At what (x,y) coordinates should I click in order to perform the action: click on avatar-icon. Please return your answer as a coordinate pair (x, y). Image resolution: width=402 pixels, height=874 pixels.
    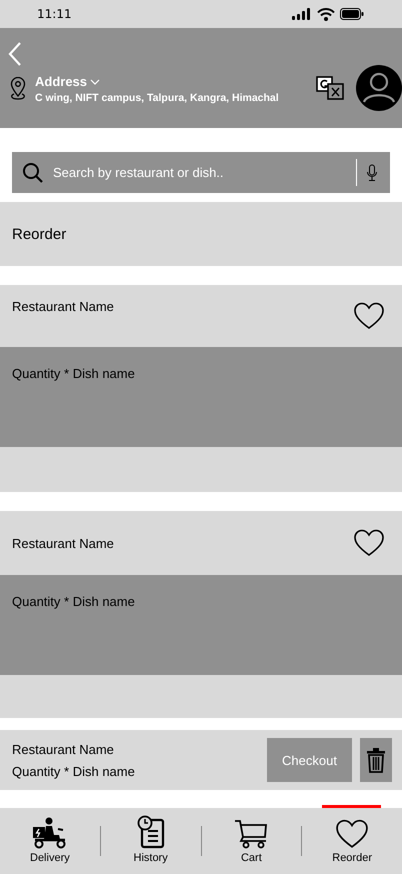
    Looking at the image, I should click on (379, 88).